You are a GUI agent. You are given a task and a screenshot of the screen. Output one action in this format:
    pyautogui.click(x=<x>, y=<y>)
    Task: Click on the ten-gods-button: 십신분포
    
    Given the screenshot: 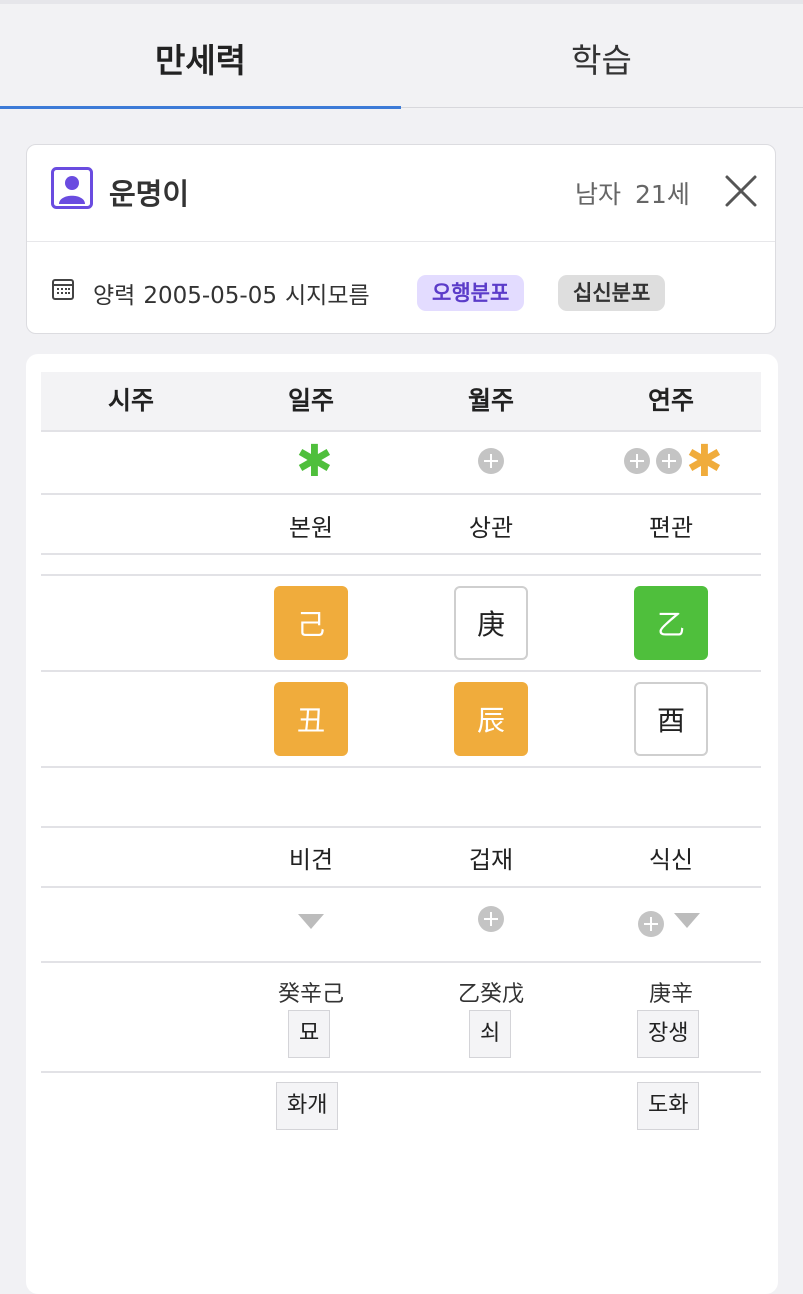 What is the action you would take?
    pyautogui.click(x=612, y=293)
    